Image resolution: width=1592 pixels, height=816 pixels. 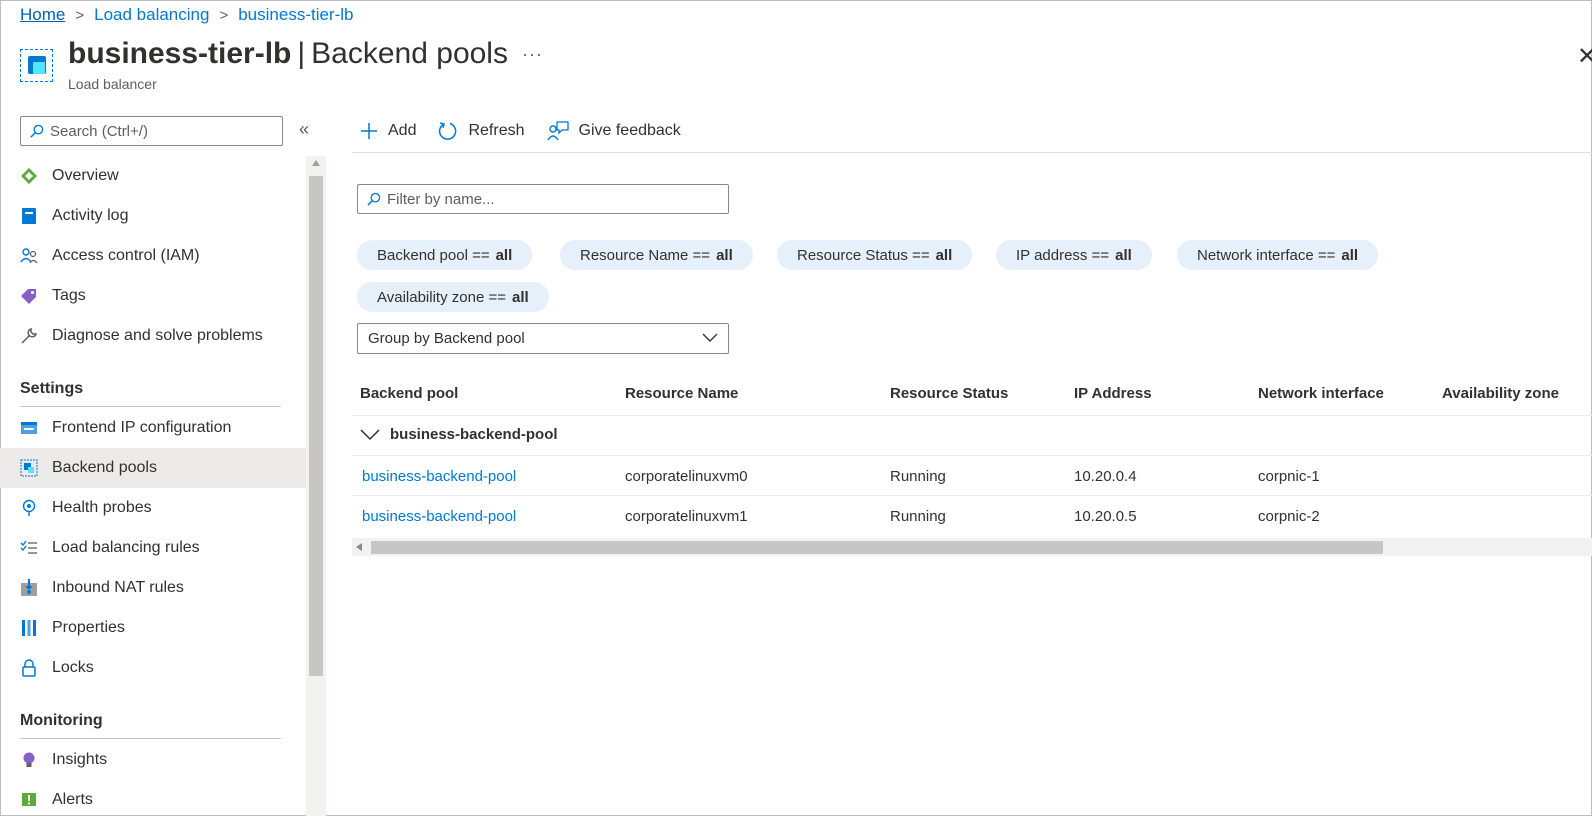 I want to click on backend-pools-icon, so click(x=29, y=468).